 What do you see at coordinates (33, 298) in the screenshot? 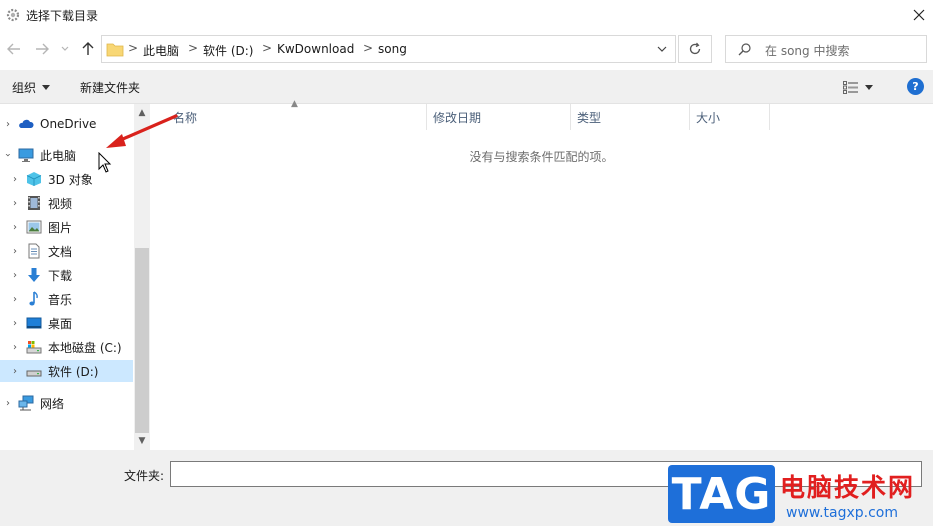
I see `music-icon` at bounding box center [33, 298].